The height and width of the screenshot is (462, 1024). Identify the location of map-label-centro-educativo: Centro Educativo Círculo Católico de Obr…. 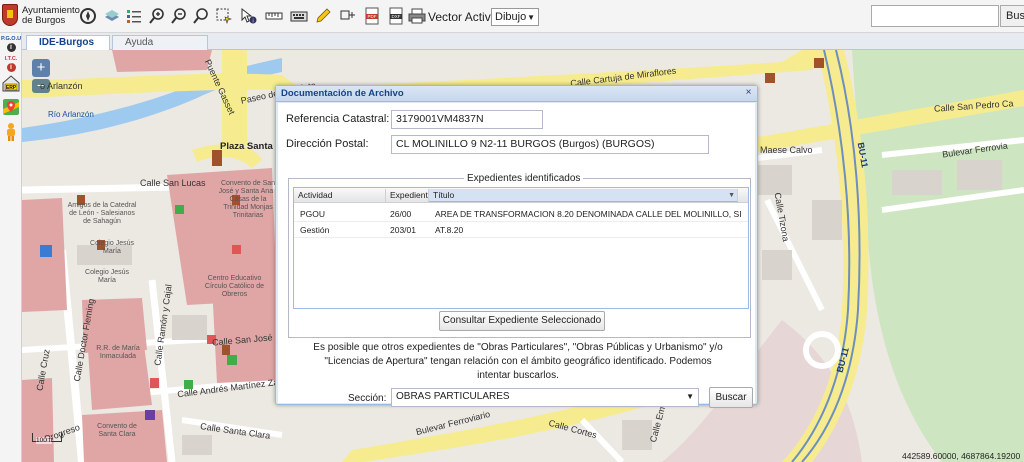
(234, 286).